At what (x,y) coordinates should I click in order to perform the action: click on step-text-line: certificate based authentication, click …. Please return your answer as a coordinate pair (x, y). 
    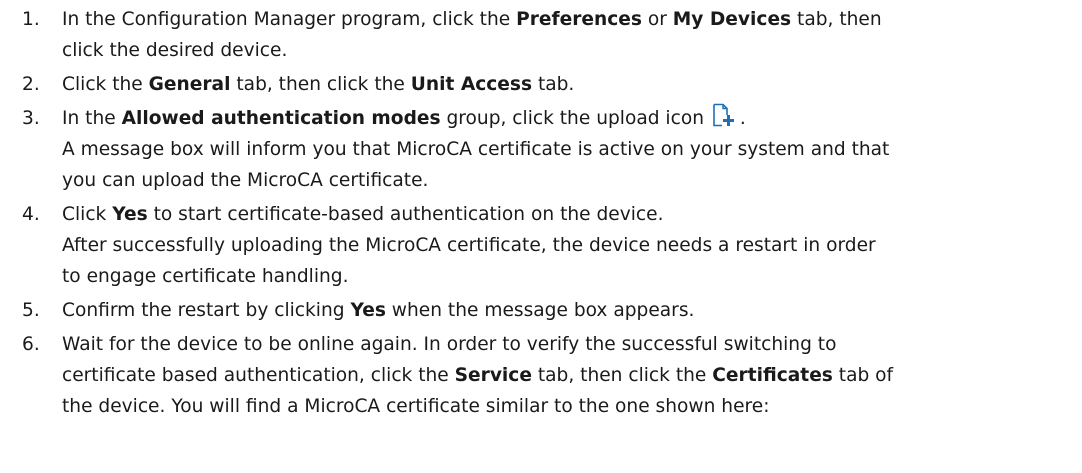
    Looking at the image, I should click on (567, 375).